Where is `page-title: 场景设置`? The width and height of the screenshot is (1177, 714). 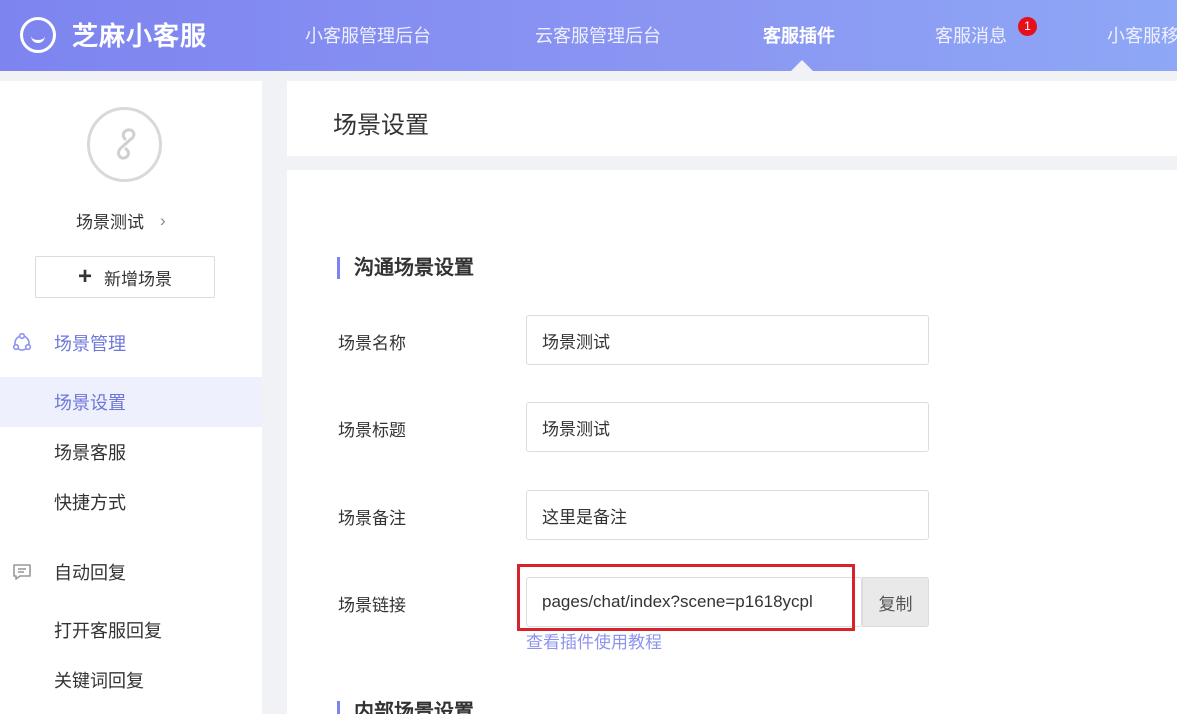 page-title: 场景设置 is located at coordinates (381, 125).